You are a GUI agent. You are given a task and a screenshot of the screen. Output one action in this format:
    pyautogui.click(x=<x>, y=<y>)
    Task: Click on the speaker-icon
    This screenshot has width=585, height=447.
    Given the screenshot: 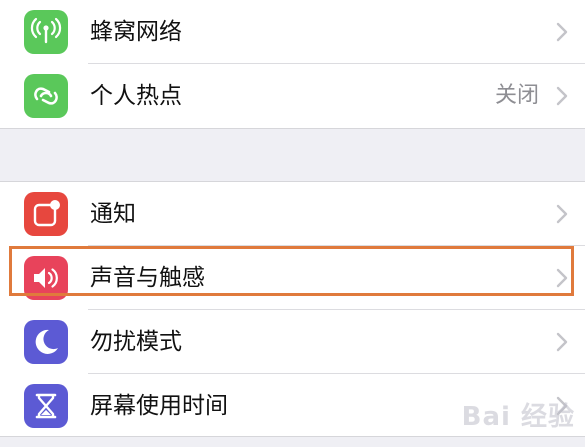 What is the action you would take?
    pyautogui.click(x=46, y=278)
    